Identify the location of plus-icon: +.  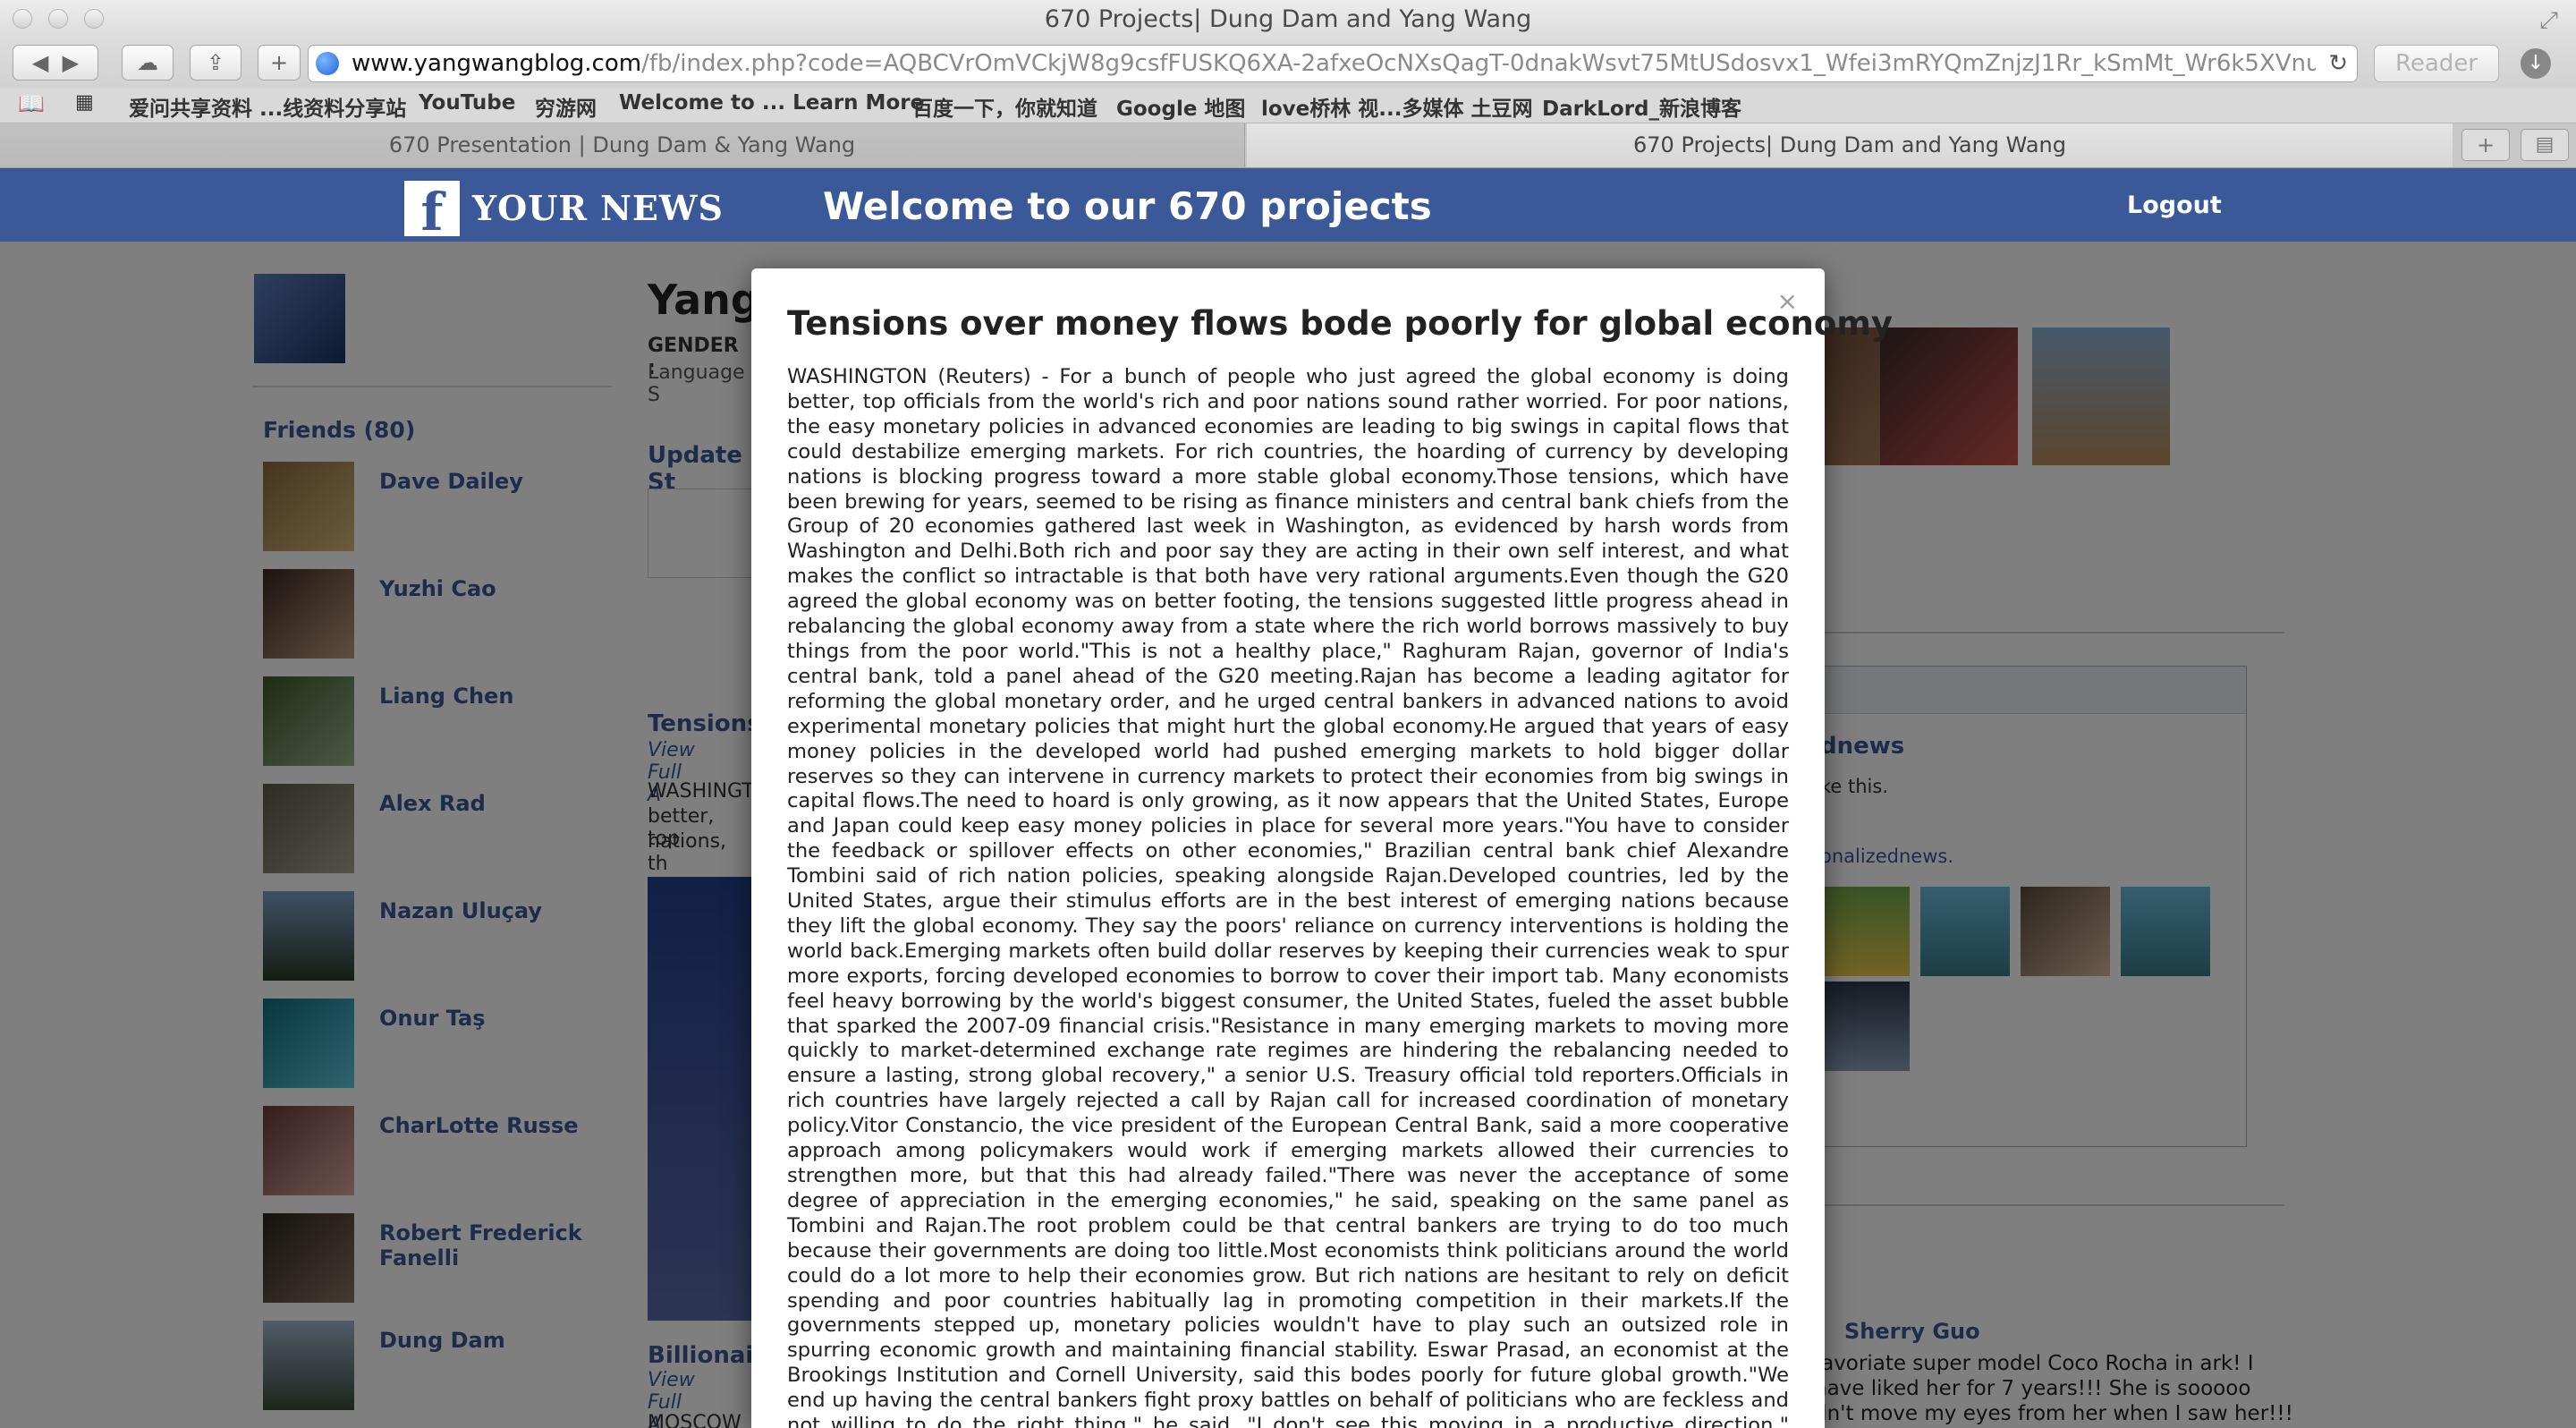
(279, 63).